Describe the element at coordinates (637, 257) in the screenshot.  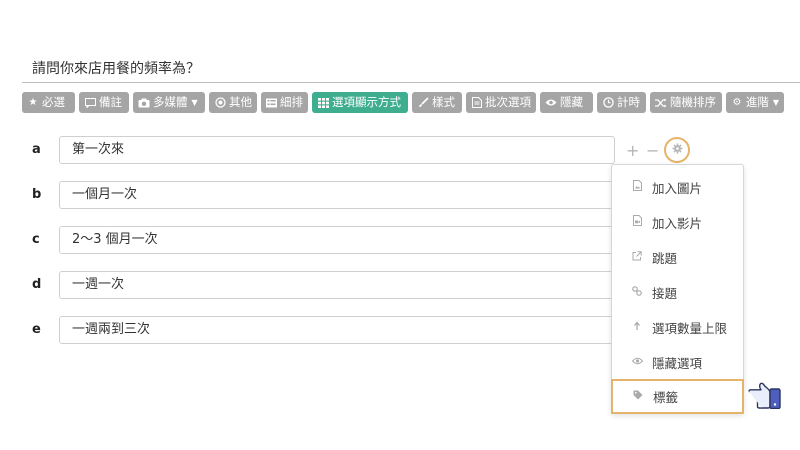
I see `external-link-icon` at that location.